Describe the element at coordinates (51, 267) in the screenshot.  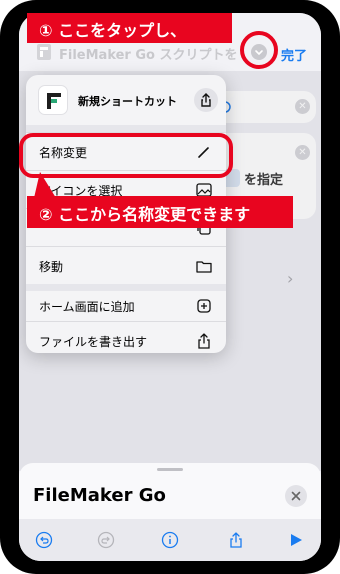
I see `menu-item-label: 移動` at that location.